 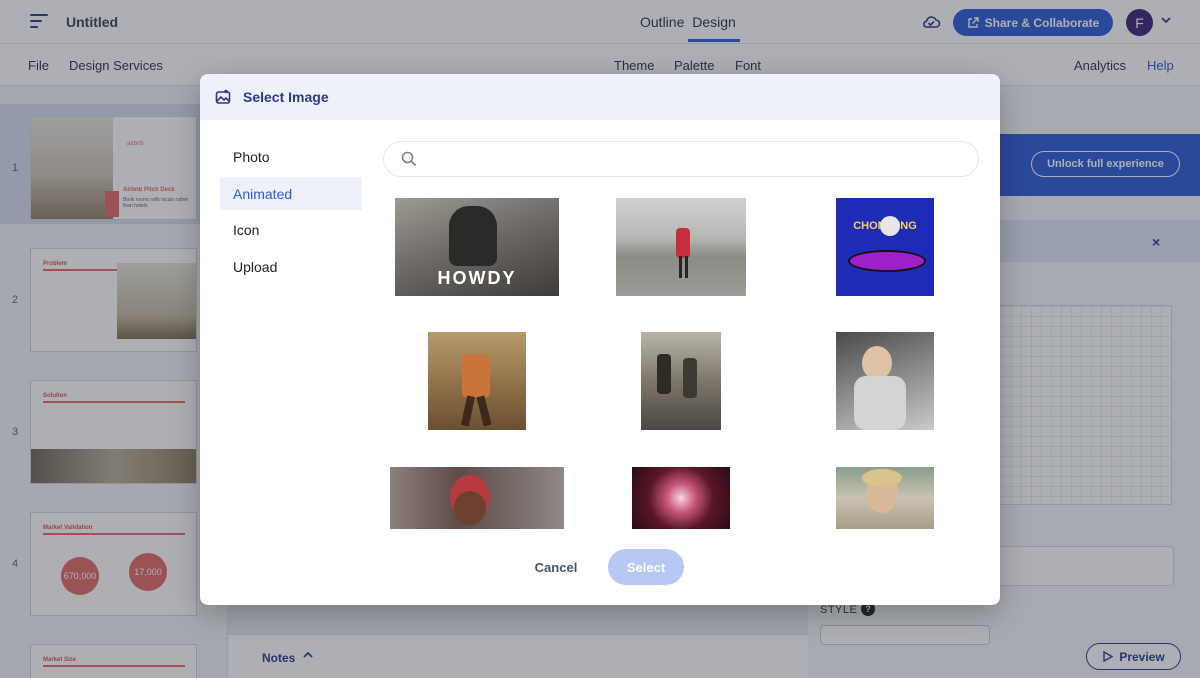 What do you see at coordinates (291, 266) in the screenshot?
I see `category-upload: Upload` at bounding box center [291, 266].